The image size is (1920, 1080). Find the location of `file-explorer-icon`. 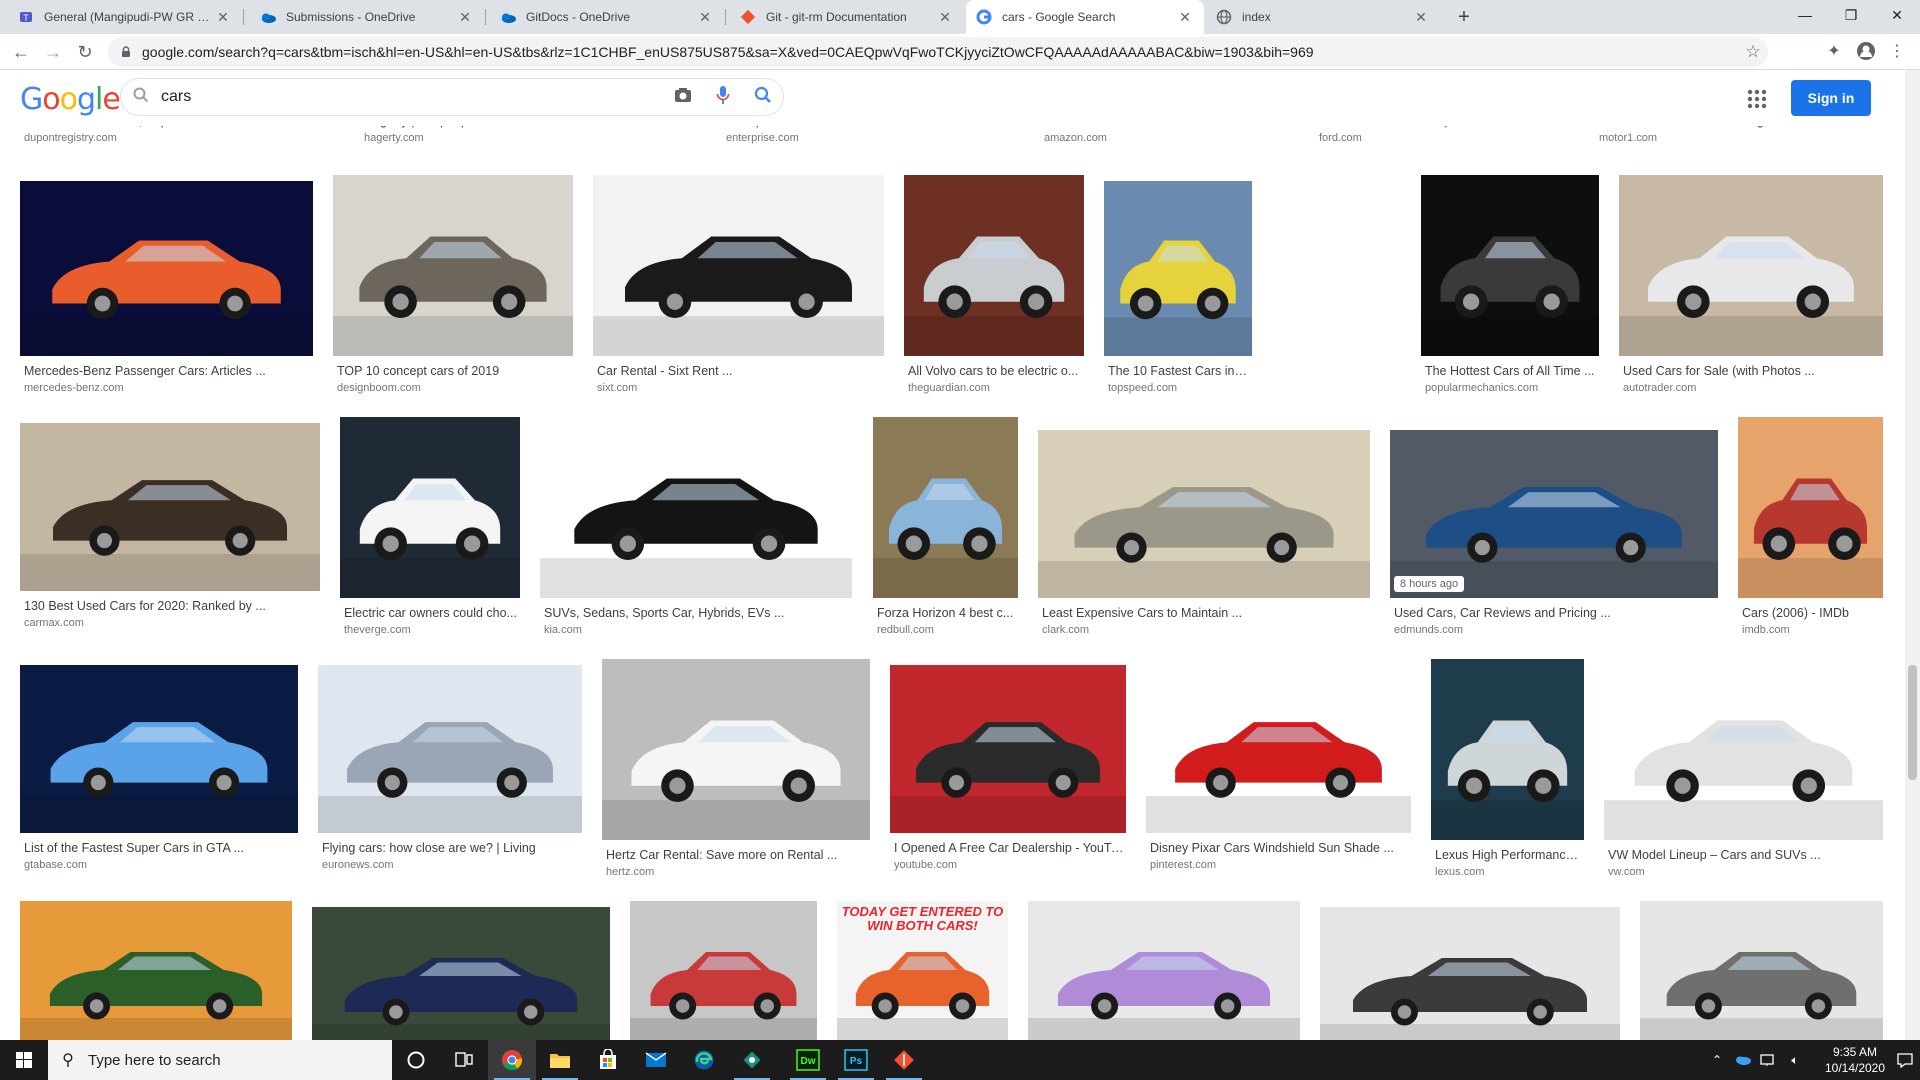

file-explorer-icon is located at coordinates (560, 1060).